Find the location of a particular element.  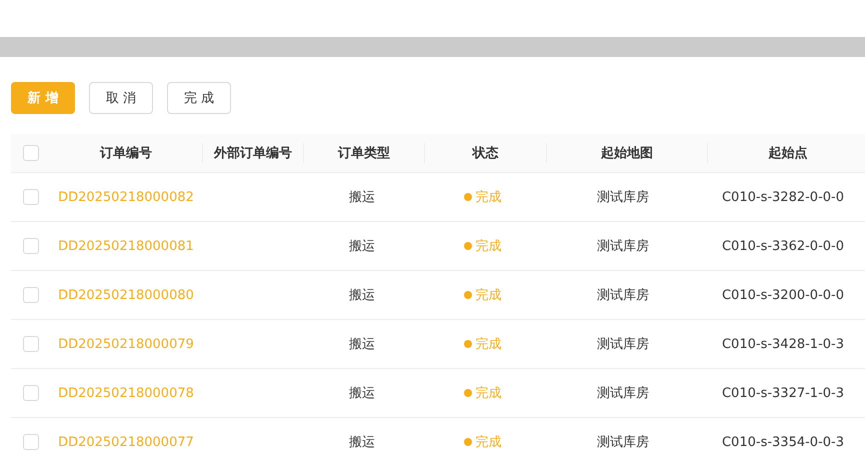

toolbar-button: 取 消 is located at coordinates (121, 98).